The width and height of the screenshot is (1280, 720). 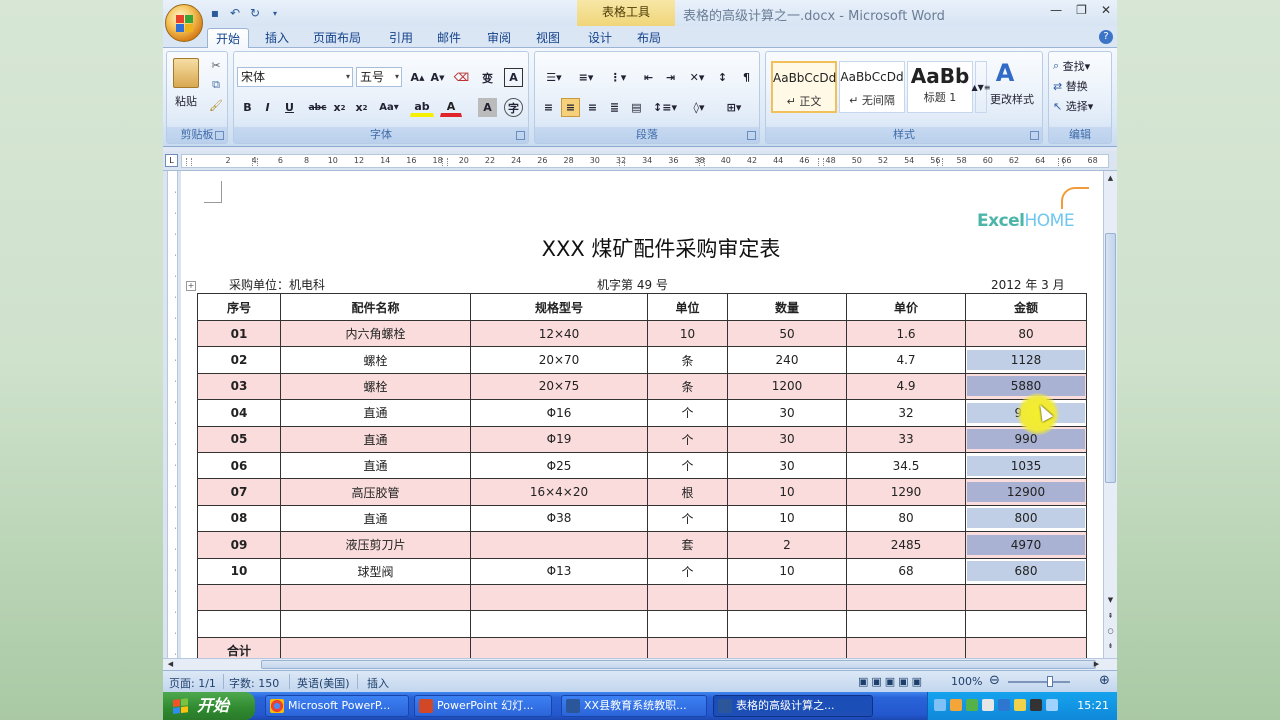 What do you see at coordinates (548, 107) in the screenshot?
I see `align-left-icon: ≡` at bounding box center [548, 107].